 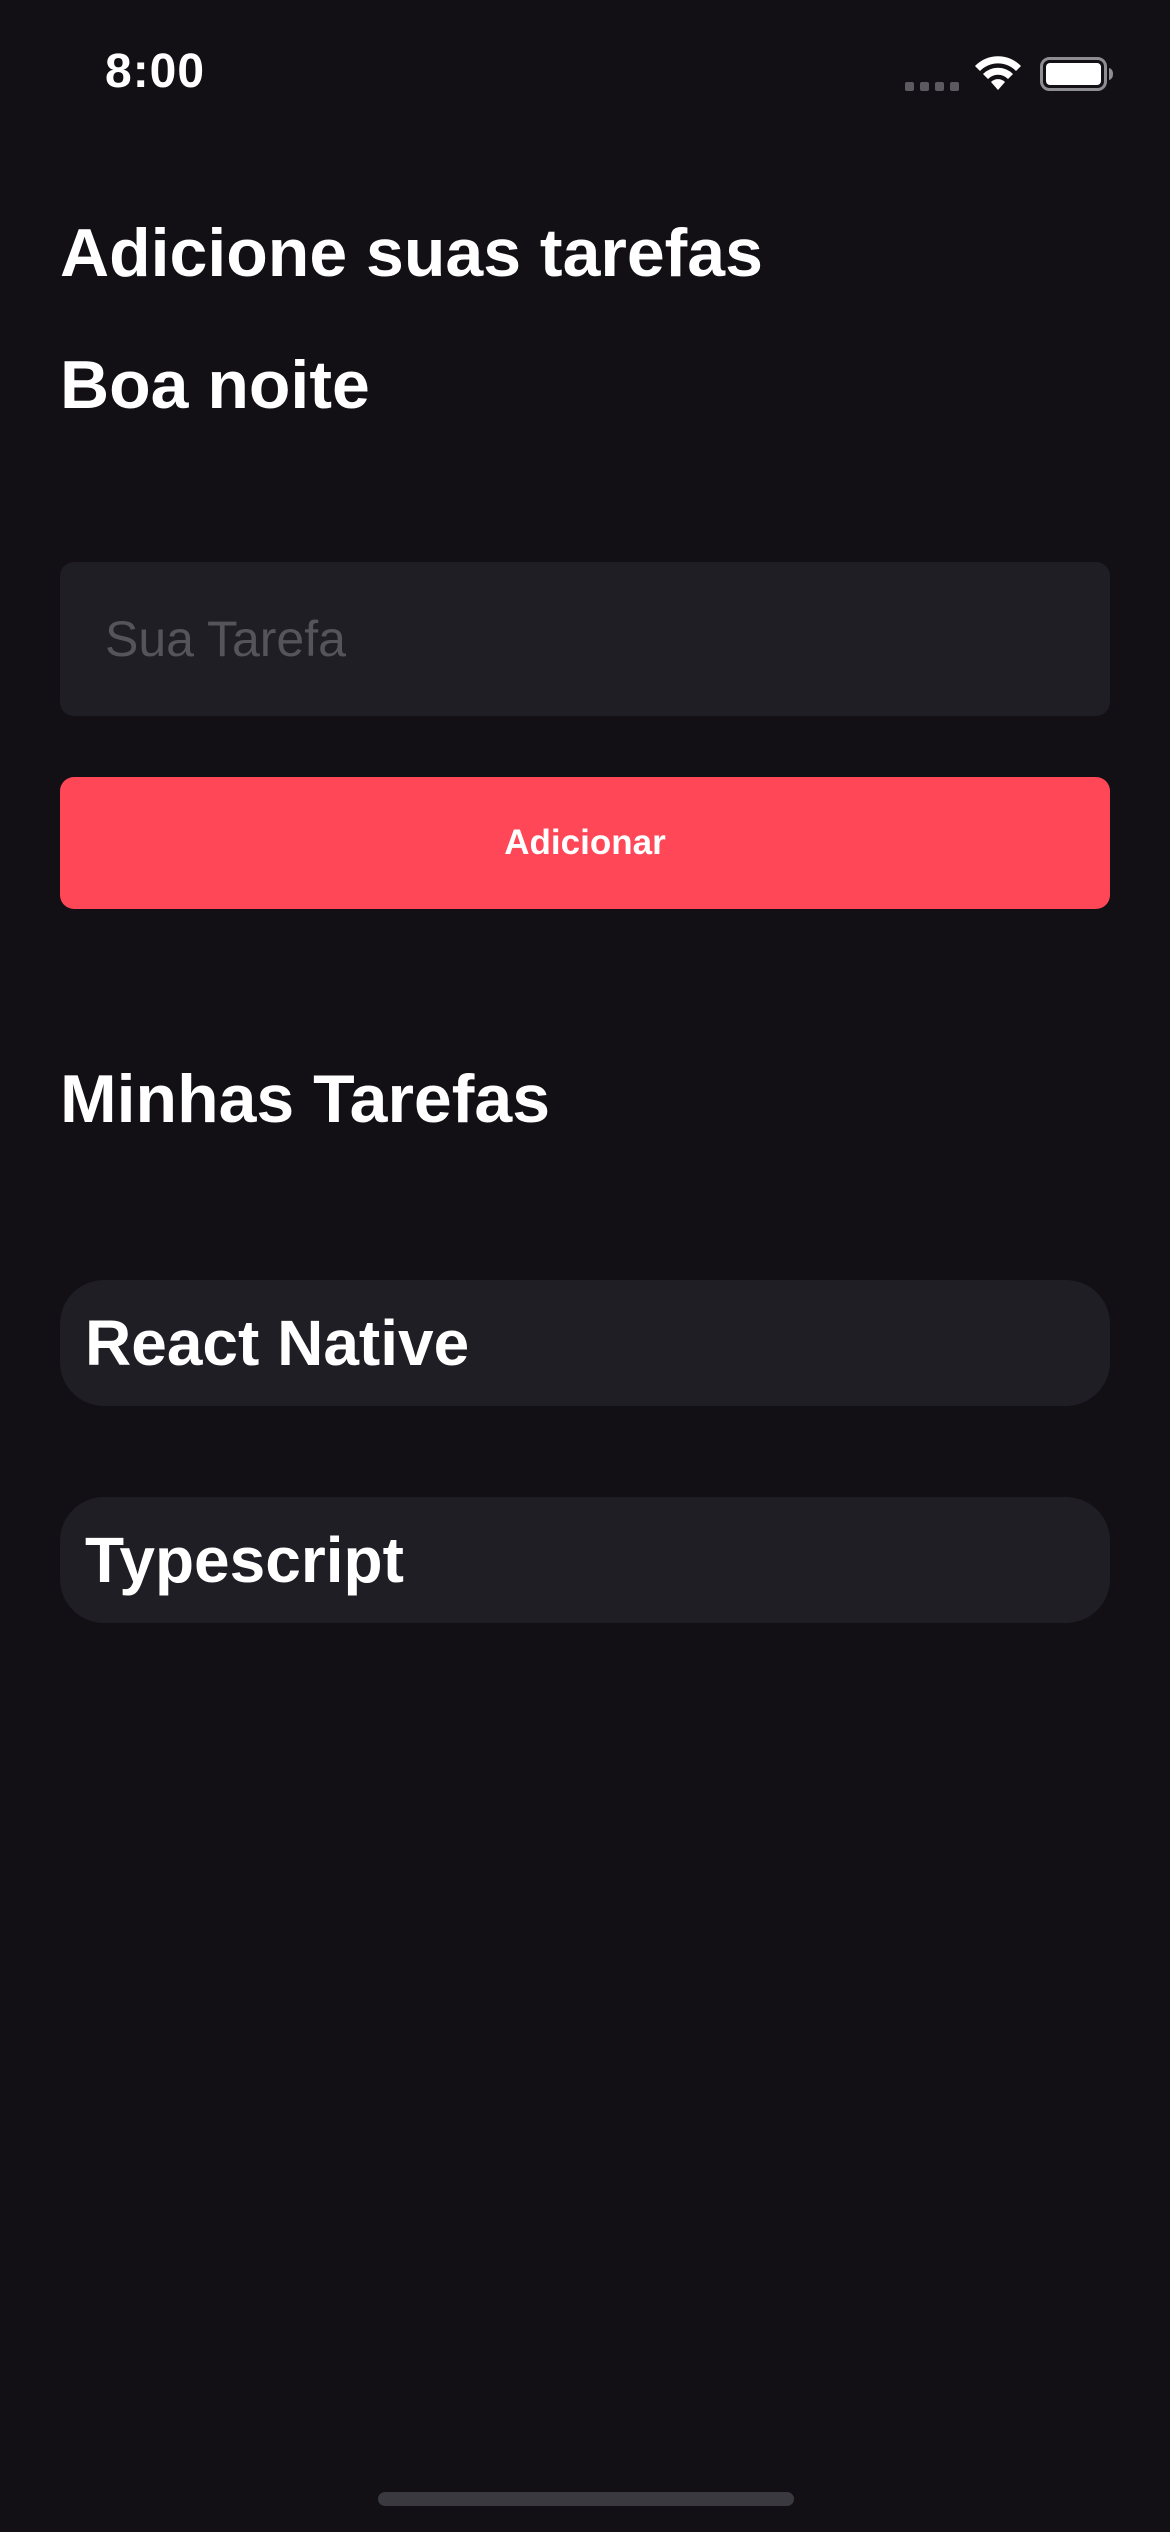 What do you see at coordinates (932, 86) in the screenshot?
I see `signal-dots-icon` at bounding box center [932, 86].